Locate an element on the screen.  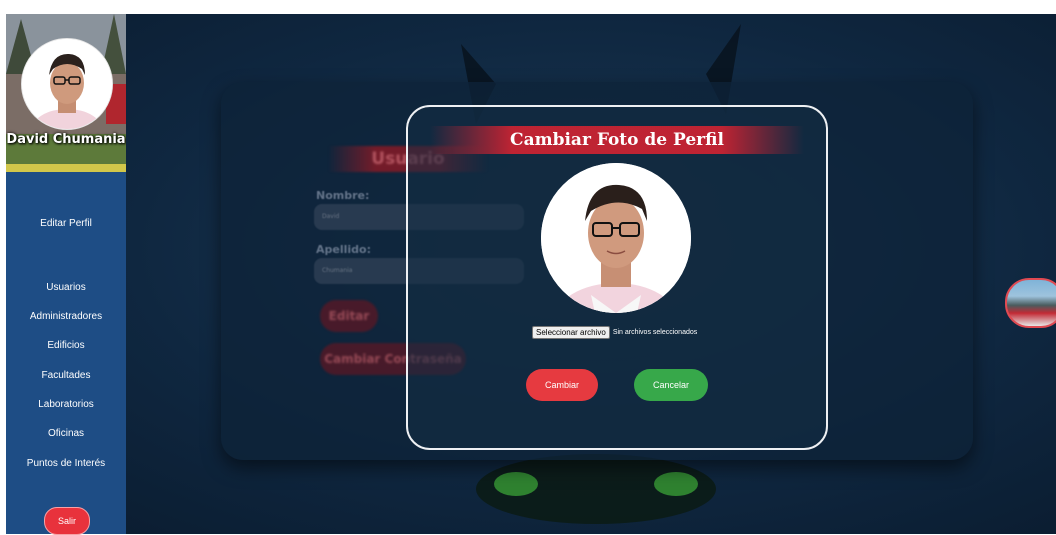
name-label: Nombre: is located at coordinates (343, 195).